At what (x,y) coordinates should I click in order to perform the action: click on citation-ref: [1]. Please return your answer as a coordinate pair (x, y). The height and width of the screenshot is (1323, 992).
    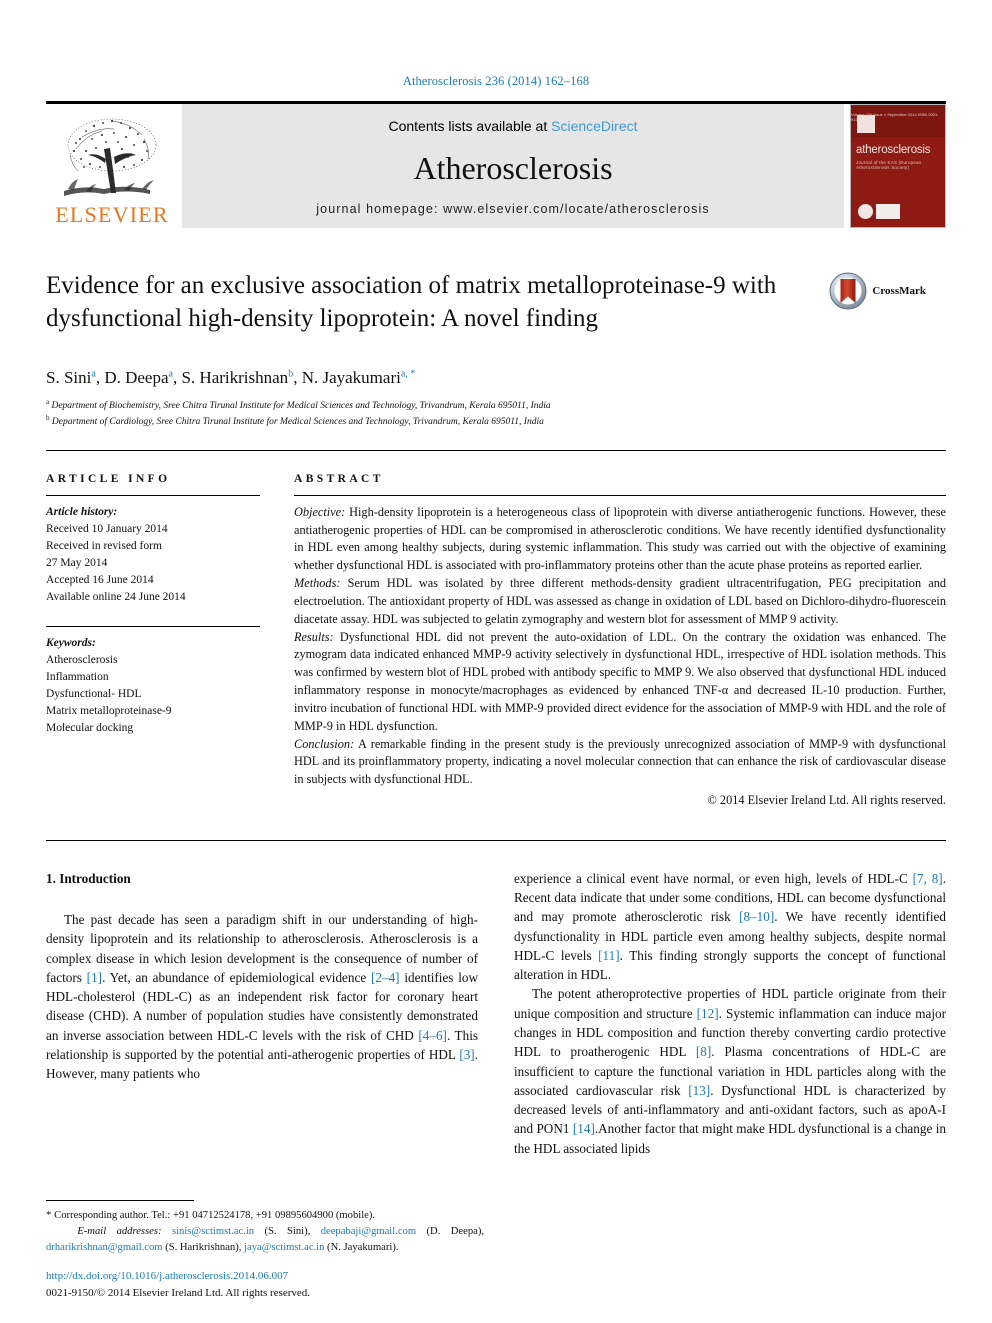
    Looking at the image, I should click on (94, 977).